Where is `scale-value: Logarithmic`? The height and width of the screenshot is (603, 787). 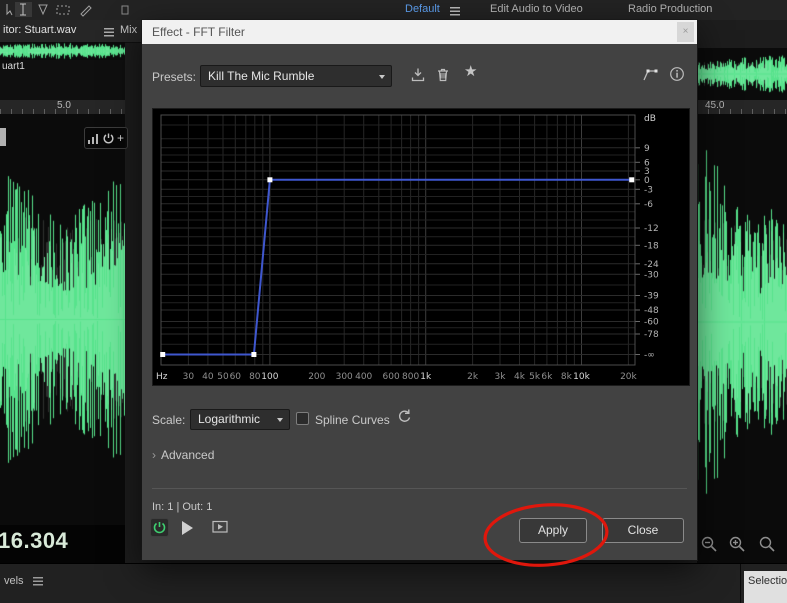 scale-value: Logarithmic is located at coordinates (229, 419).